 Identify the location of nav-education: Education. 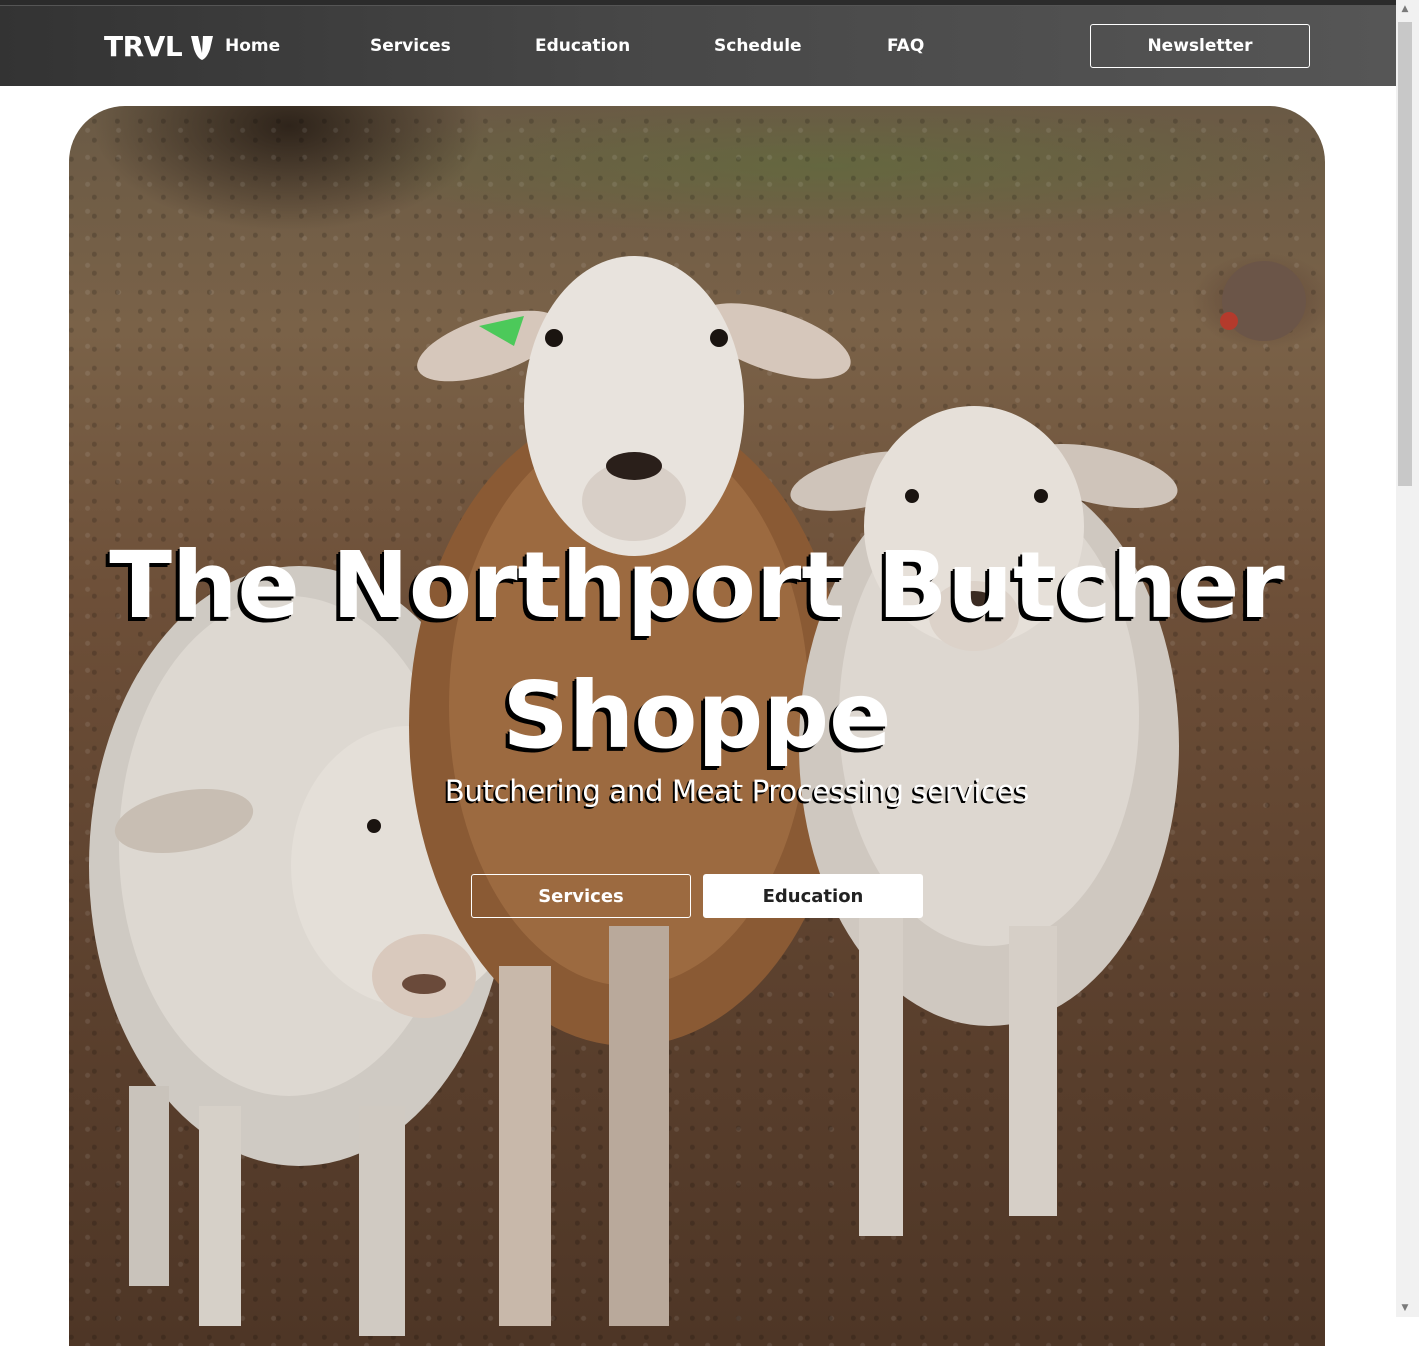
(582, 46).